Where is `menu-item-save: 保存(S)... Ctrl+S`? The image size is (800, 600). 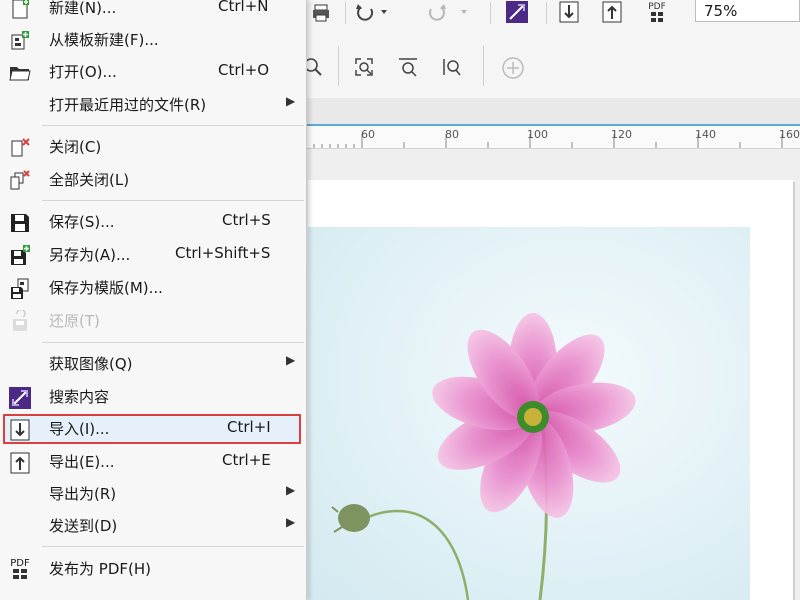
menu-item-save: 保存(S)... Ctrl+S is located at coordinates (153, 222).